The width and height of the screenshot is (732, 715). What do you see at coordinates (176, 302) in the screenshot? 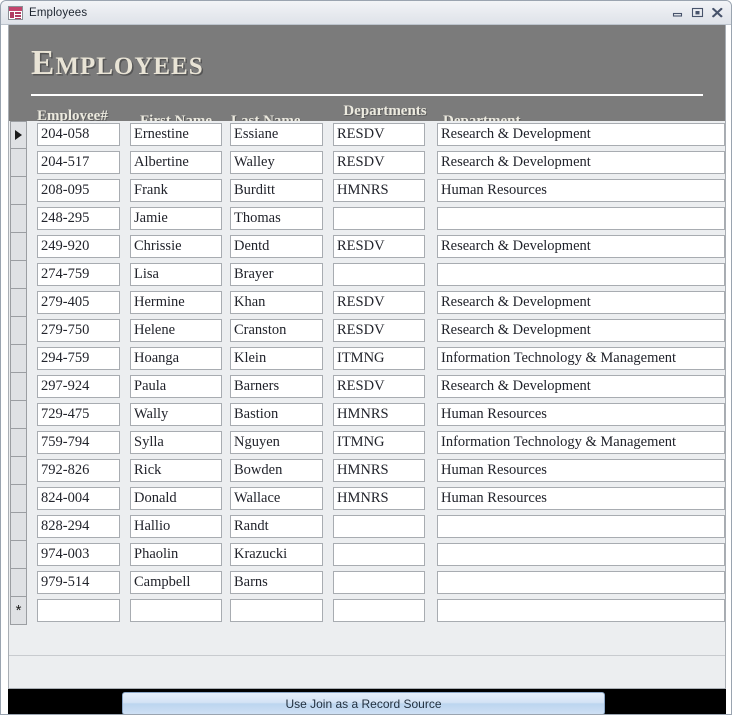
I see `cell-first-name: Hermine` at bounding box center [176, 302].